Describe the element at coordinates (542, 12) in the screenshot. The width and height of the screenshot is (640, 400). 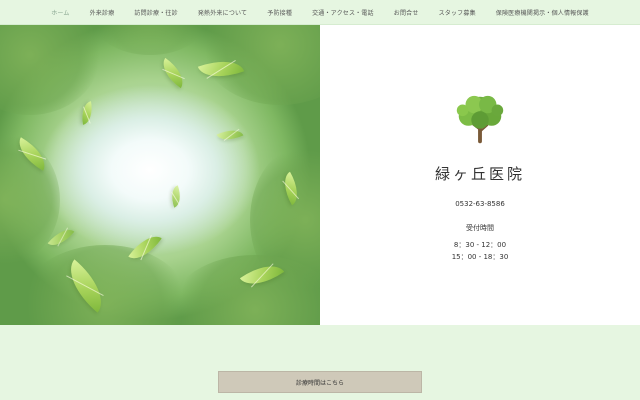
I see `nav-item-notice-privacy: 保険医療機関掲示・個人情報保護` at that location.